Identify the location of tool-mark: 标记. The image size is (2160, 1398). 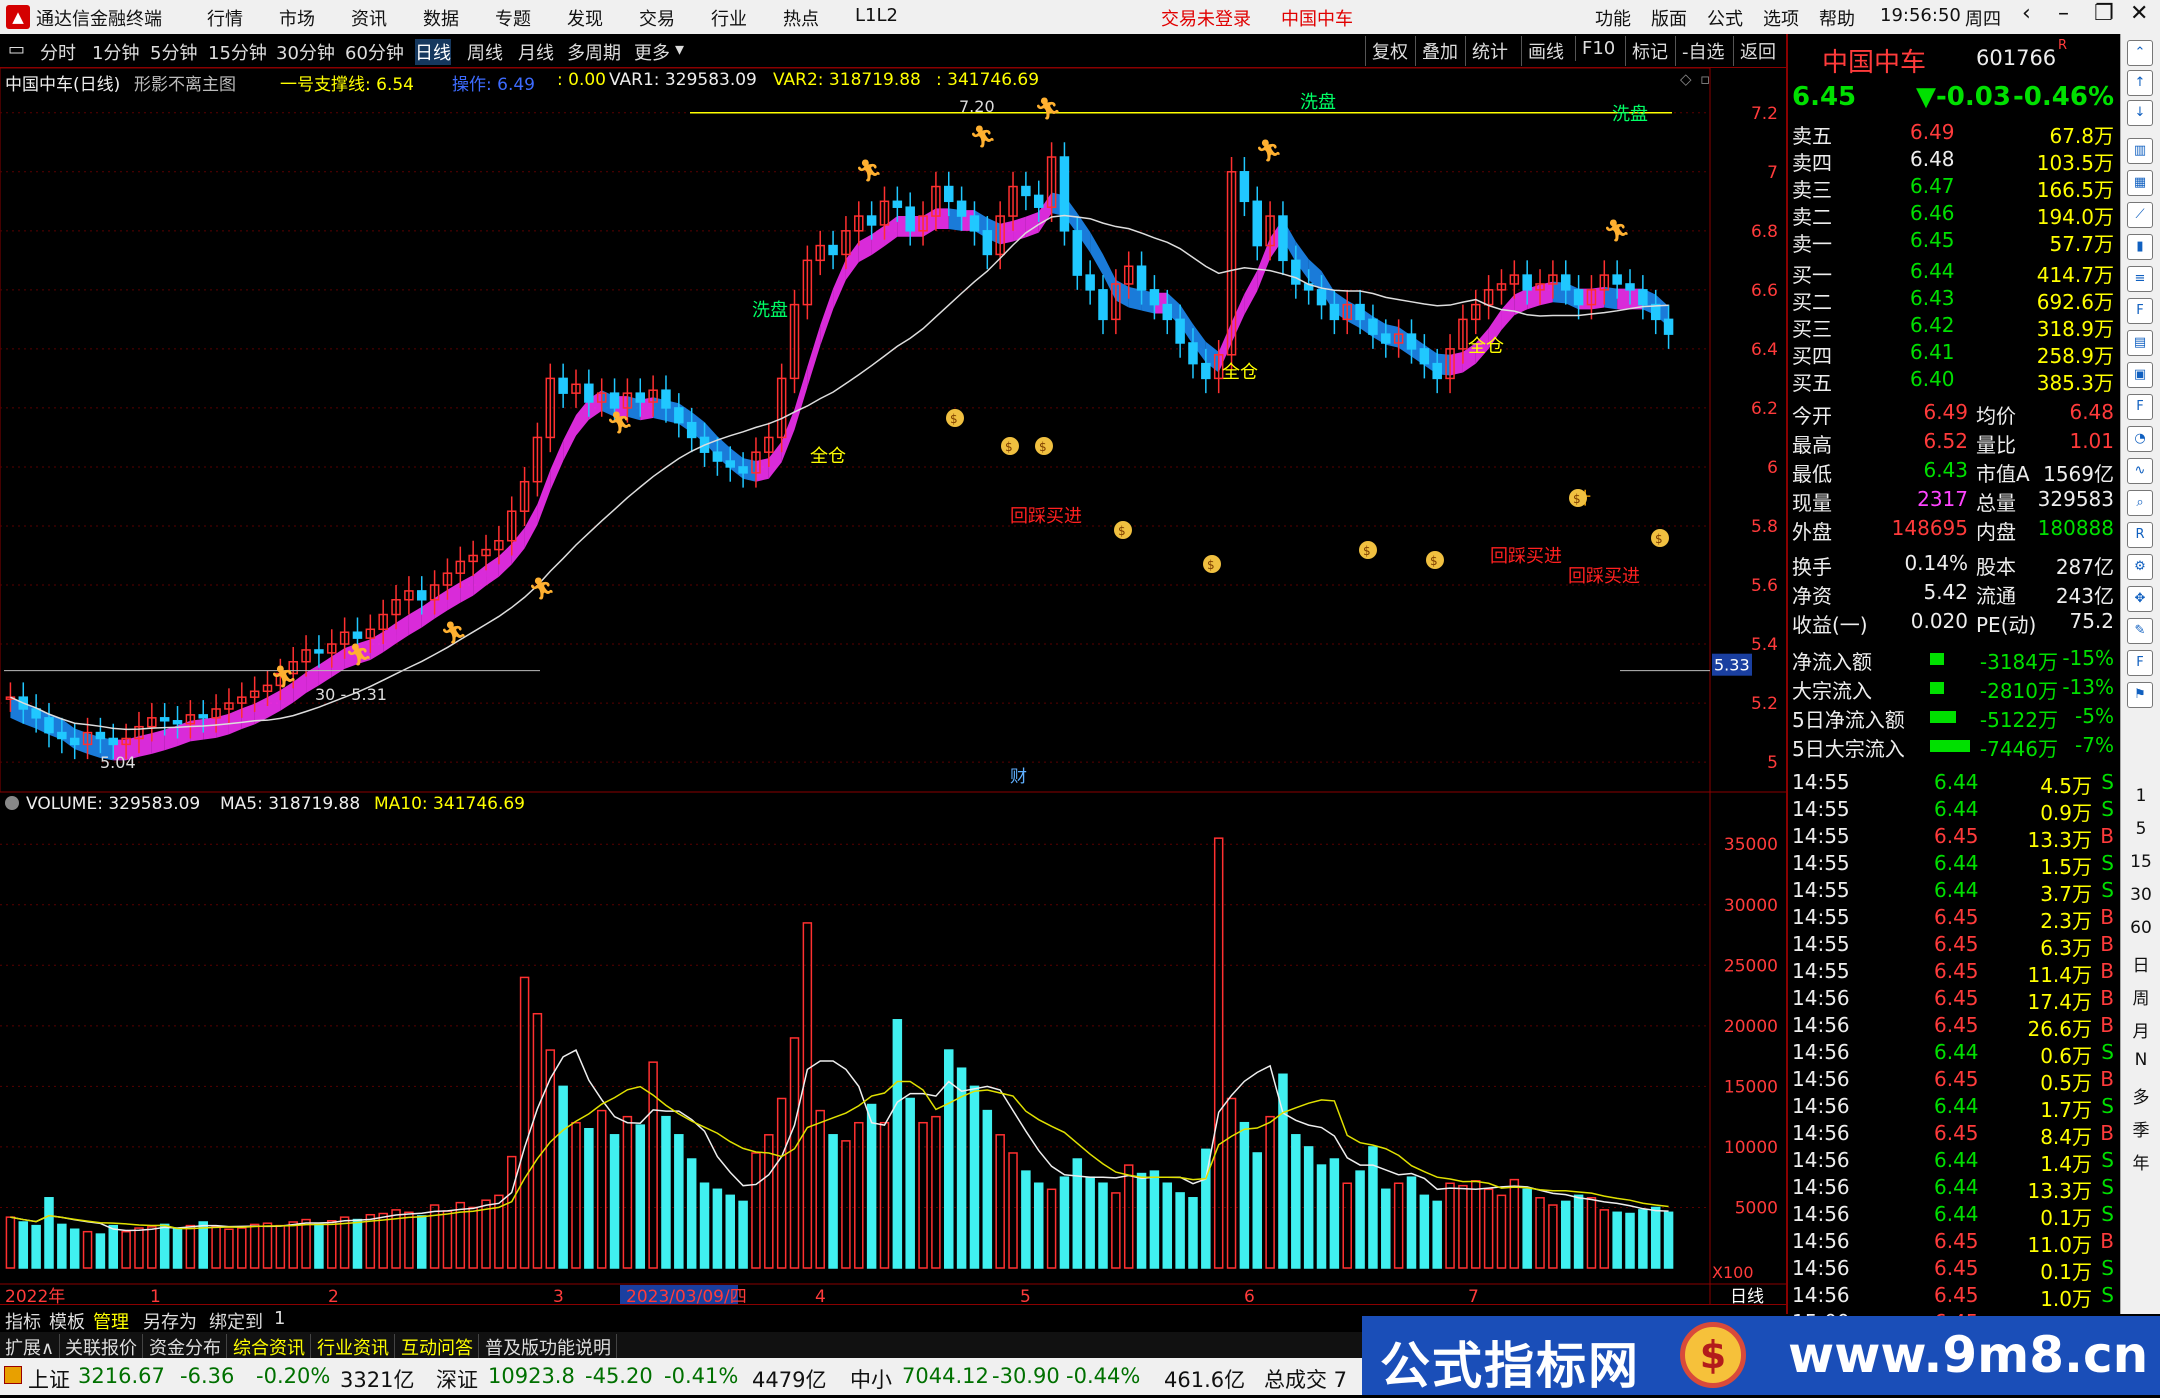
(1649, 51).